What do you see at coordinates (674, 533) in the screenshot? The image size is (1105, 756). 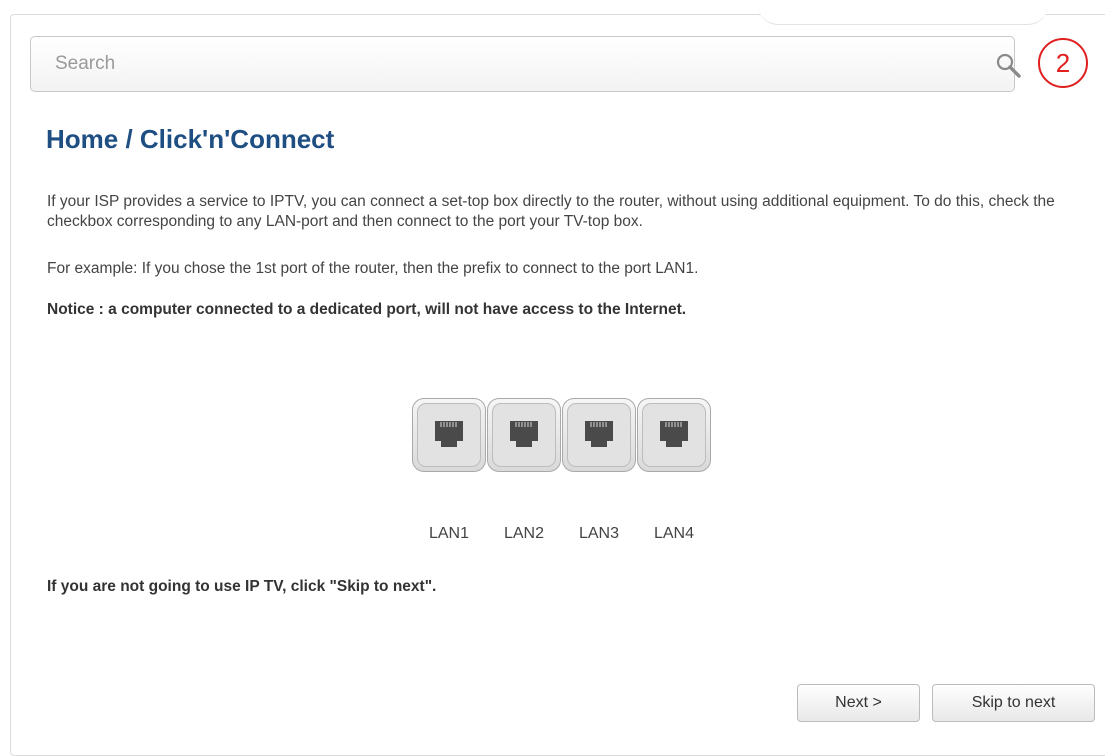 I see `port-label-lan4: LAN4` at bounding box center [674, 533].